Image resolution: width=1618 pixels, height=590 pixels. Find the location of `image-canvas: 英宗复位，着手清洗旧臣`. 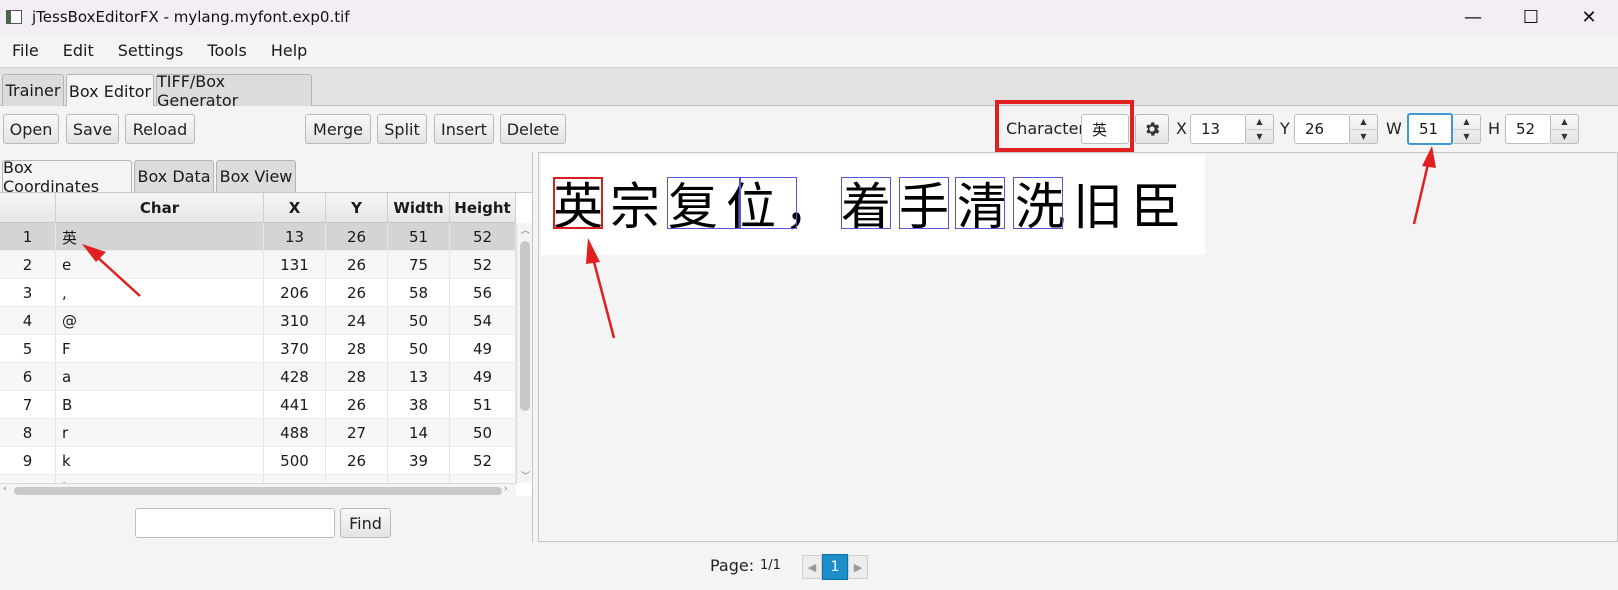

image-canvas: 英宗复位，着手清洗旧臣 is located at coordinates (873, 205).